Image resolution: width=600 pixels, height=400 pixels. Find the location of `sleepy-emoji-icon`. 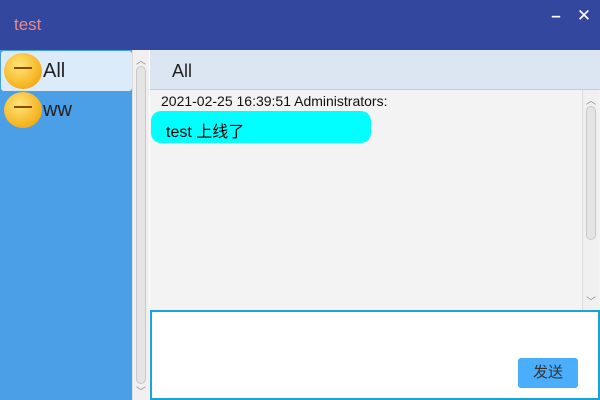

sleepy-emoji-icon is located at coordinates (23, 110).